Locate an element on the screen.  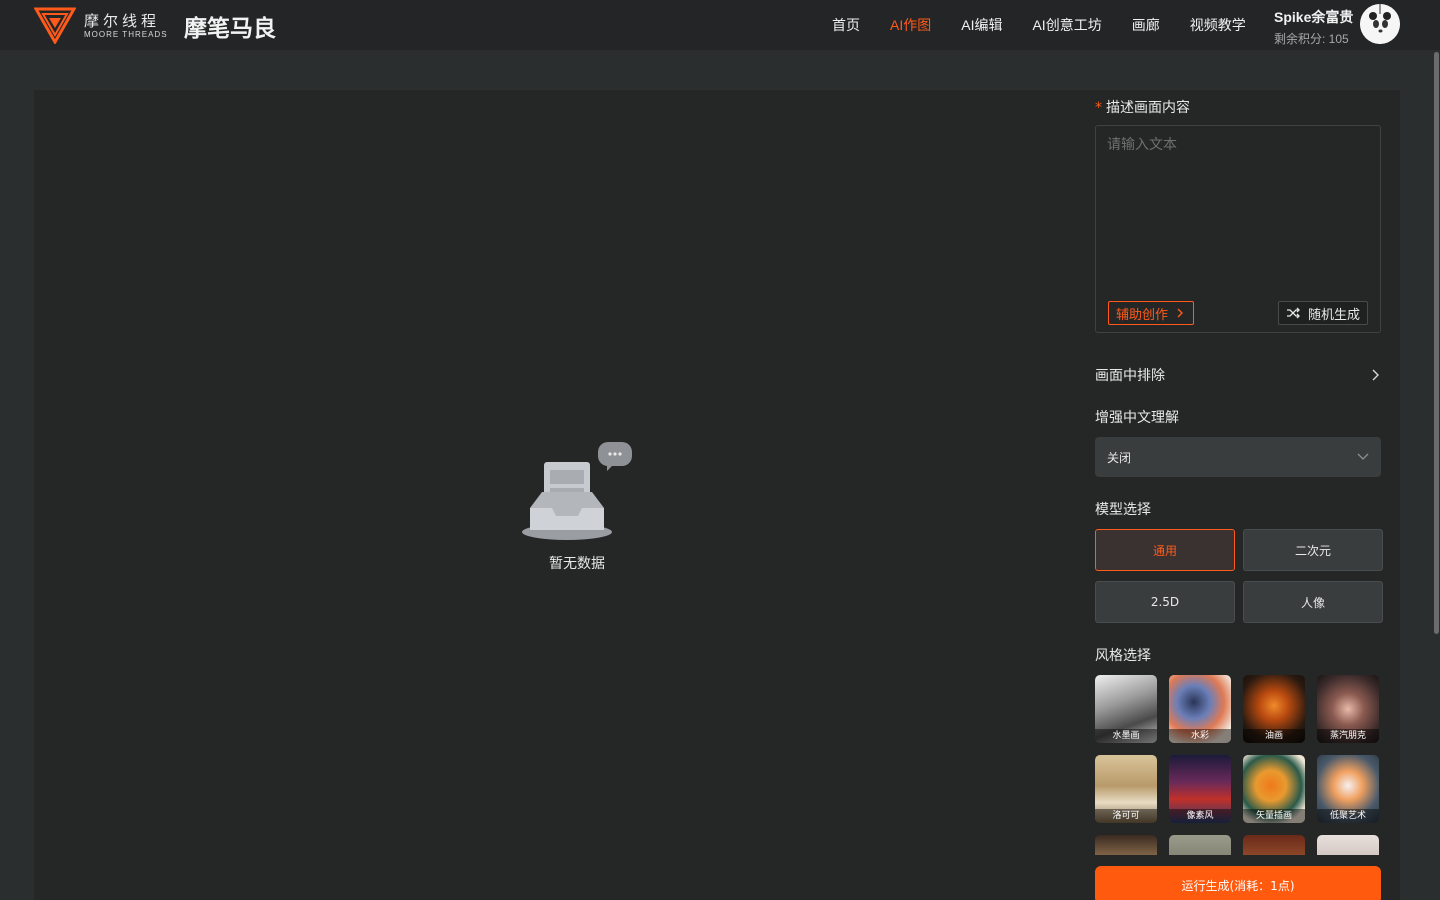
scrollbar-thumb is located at coordinates (1436, 343).